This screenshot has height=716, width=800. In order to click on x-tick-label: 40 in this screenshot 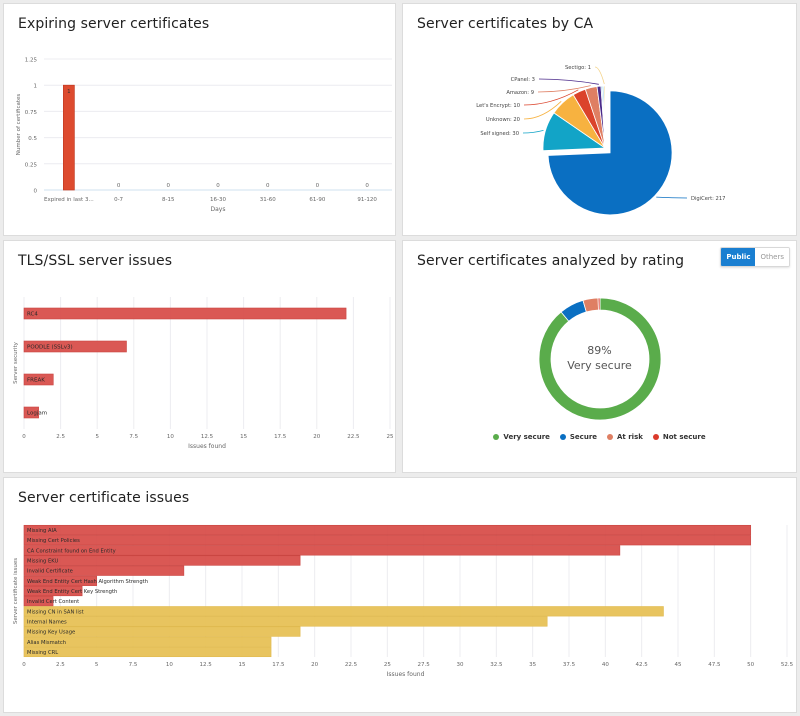, I will do `click(605, 665)`.